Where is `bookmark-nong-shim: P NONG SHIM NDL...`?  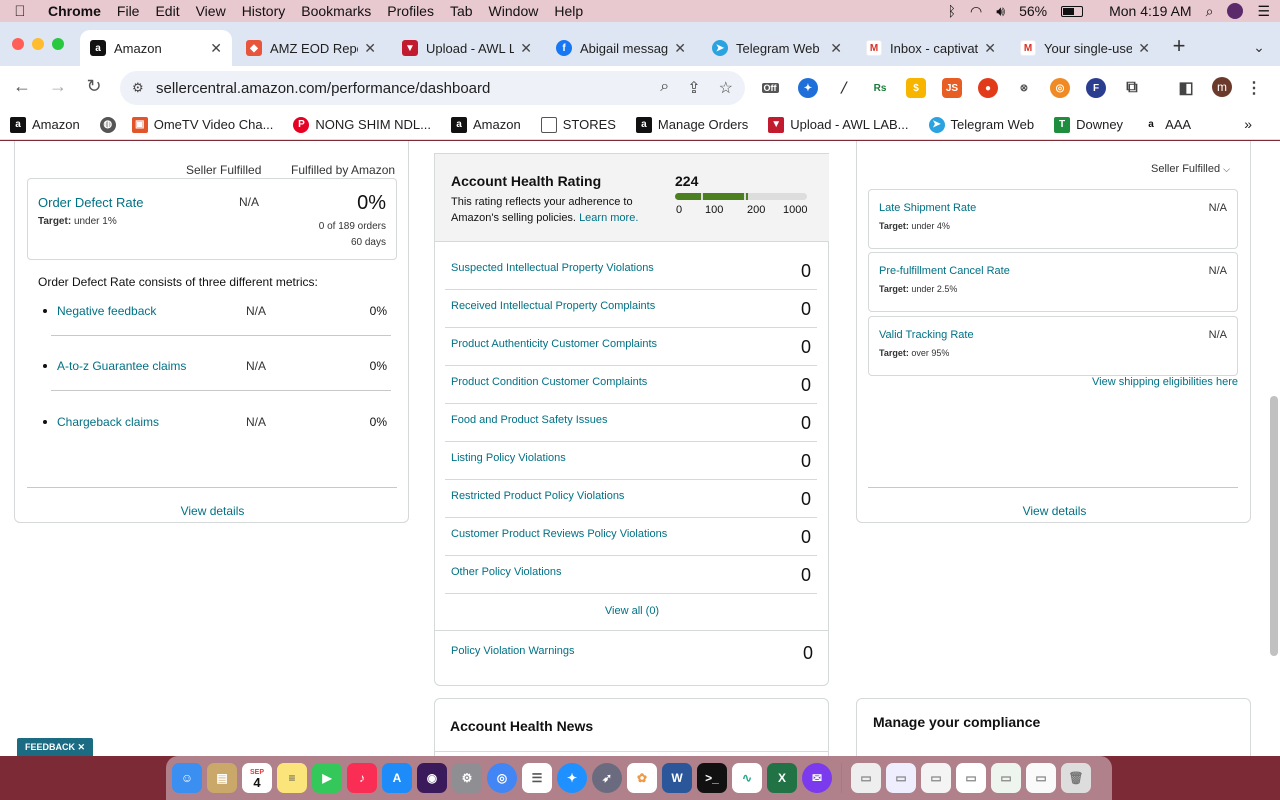 bookmark-nong-shim: P NONG SHIM NDL... is located at coordinates (362, 124).